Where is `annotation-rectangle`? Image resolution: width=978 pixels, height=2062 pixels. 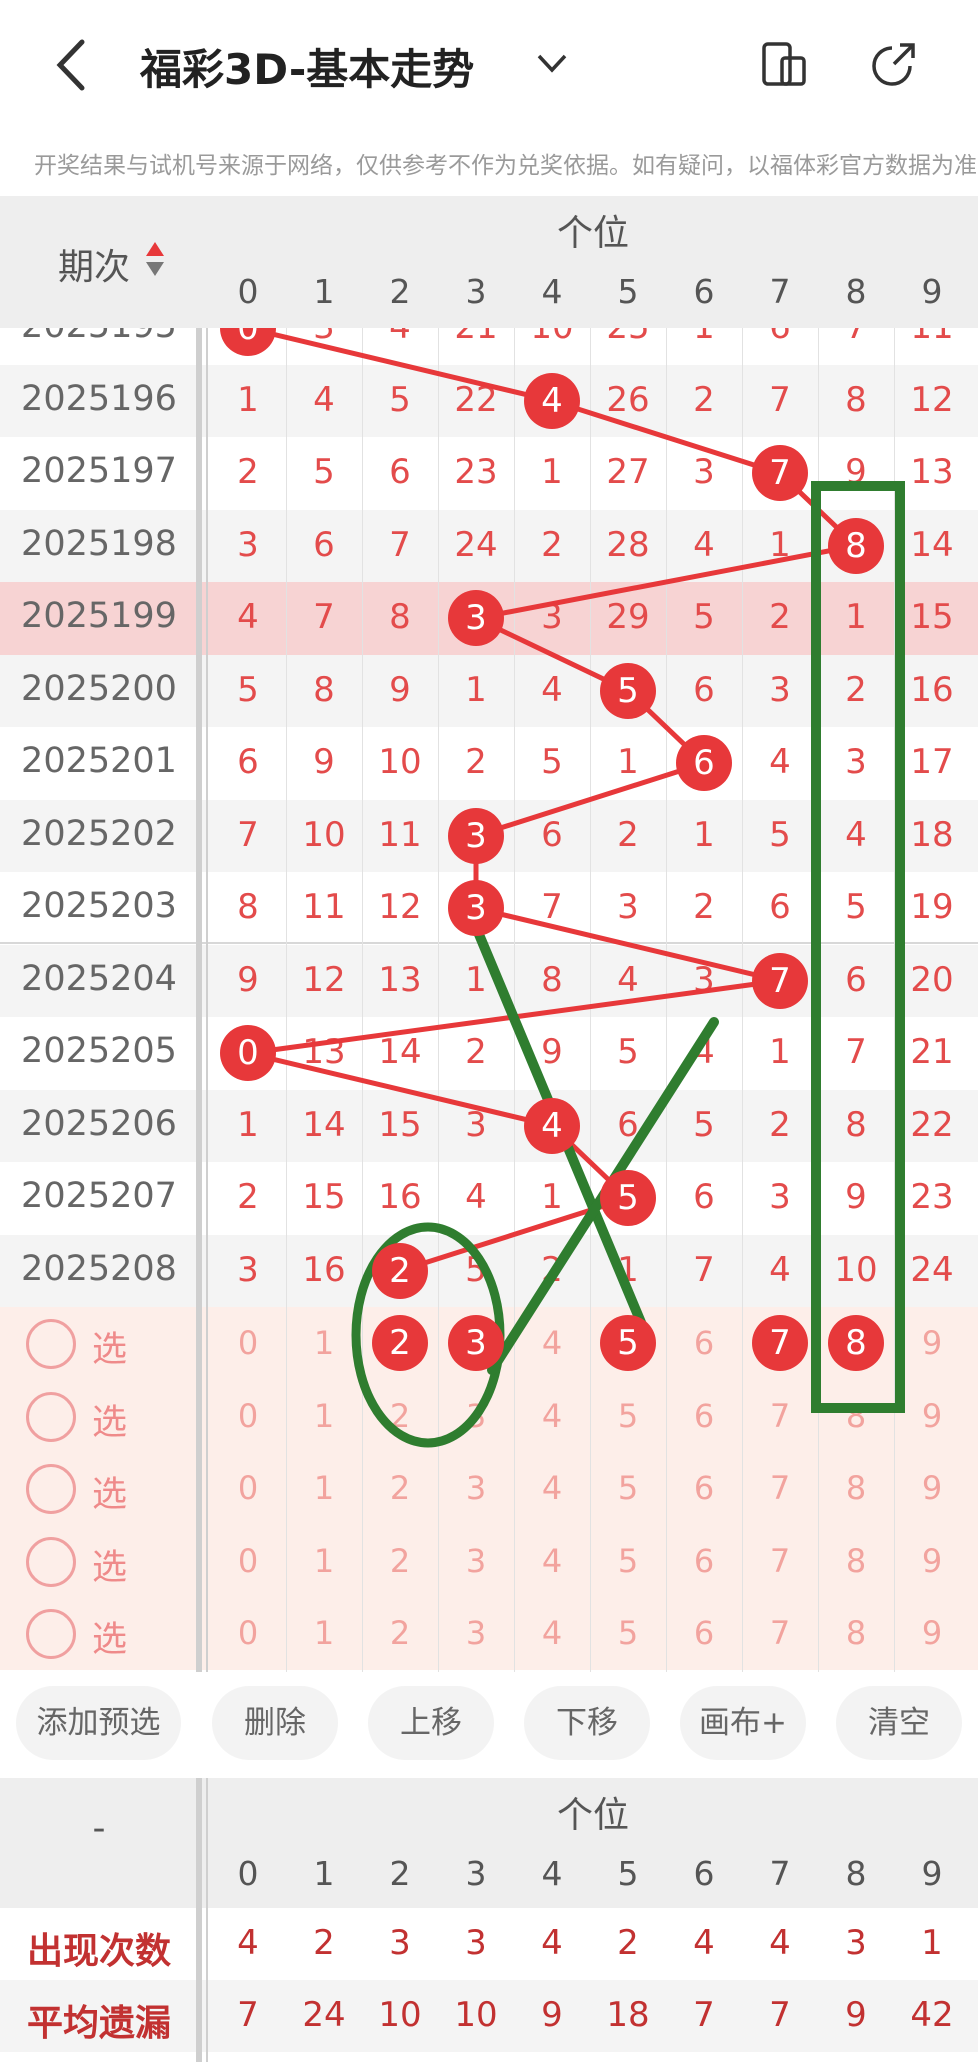
annotation-rectangle is located at coordinates (858, 947).